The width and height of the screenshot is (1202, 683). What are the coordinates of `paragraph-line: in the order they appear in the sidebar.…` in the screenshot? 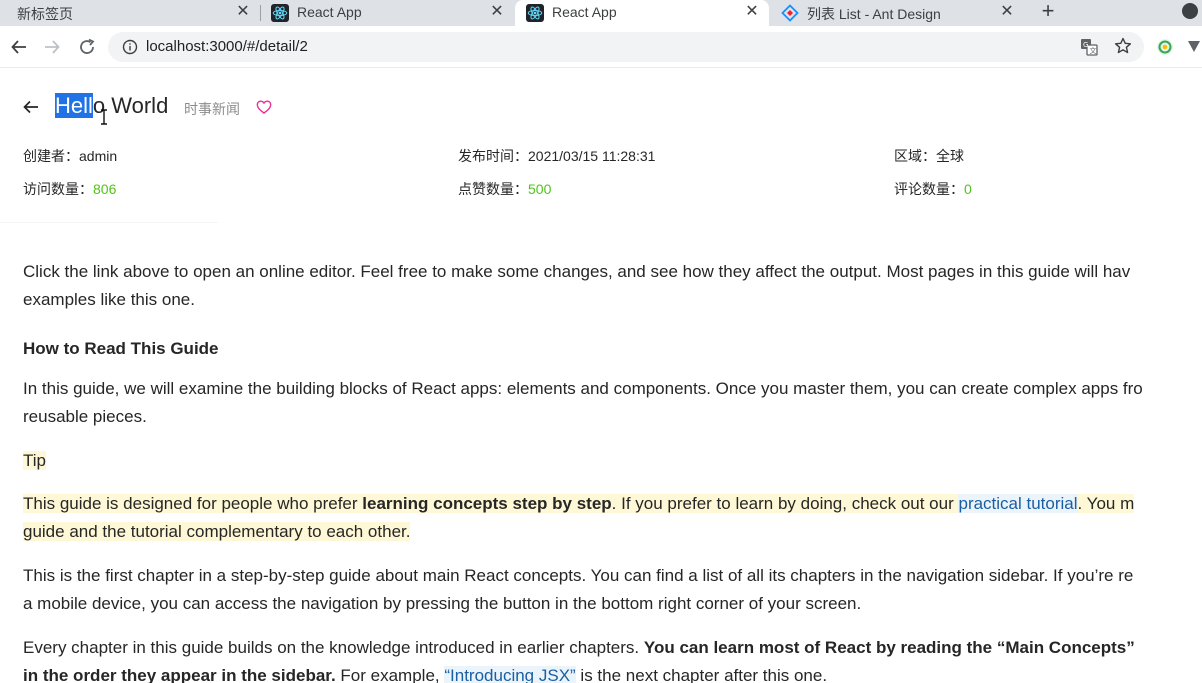 It's located at (612, 672).